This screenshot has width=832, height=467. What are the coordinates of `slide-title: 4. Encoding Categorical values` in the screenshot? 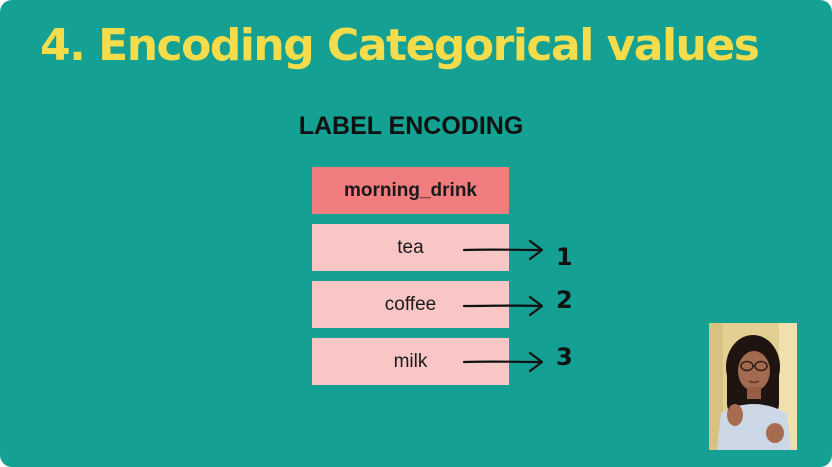 It's located at (400, 45).